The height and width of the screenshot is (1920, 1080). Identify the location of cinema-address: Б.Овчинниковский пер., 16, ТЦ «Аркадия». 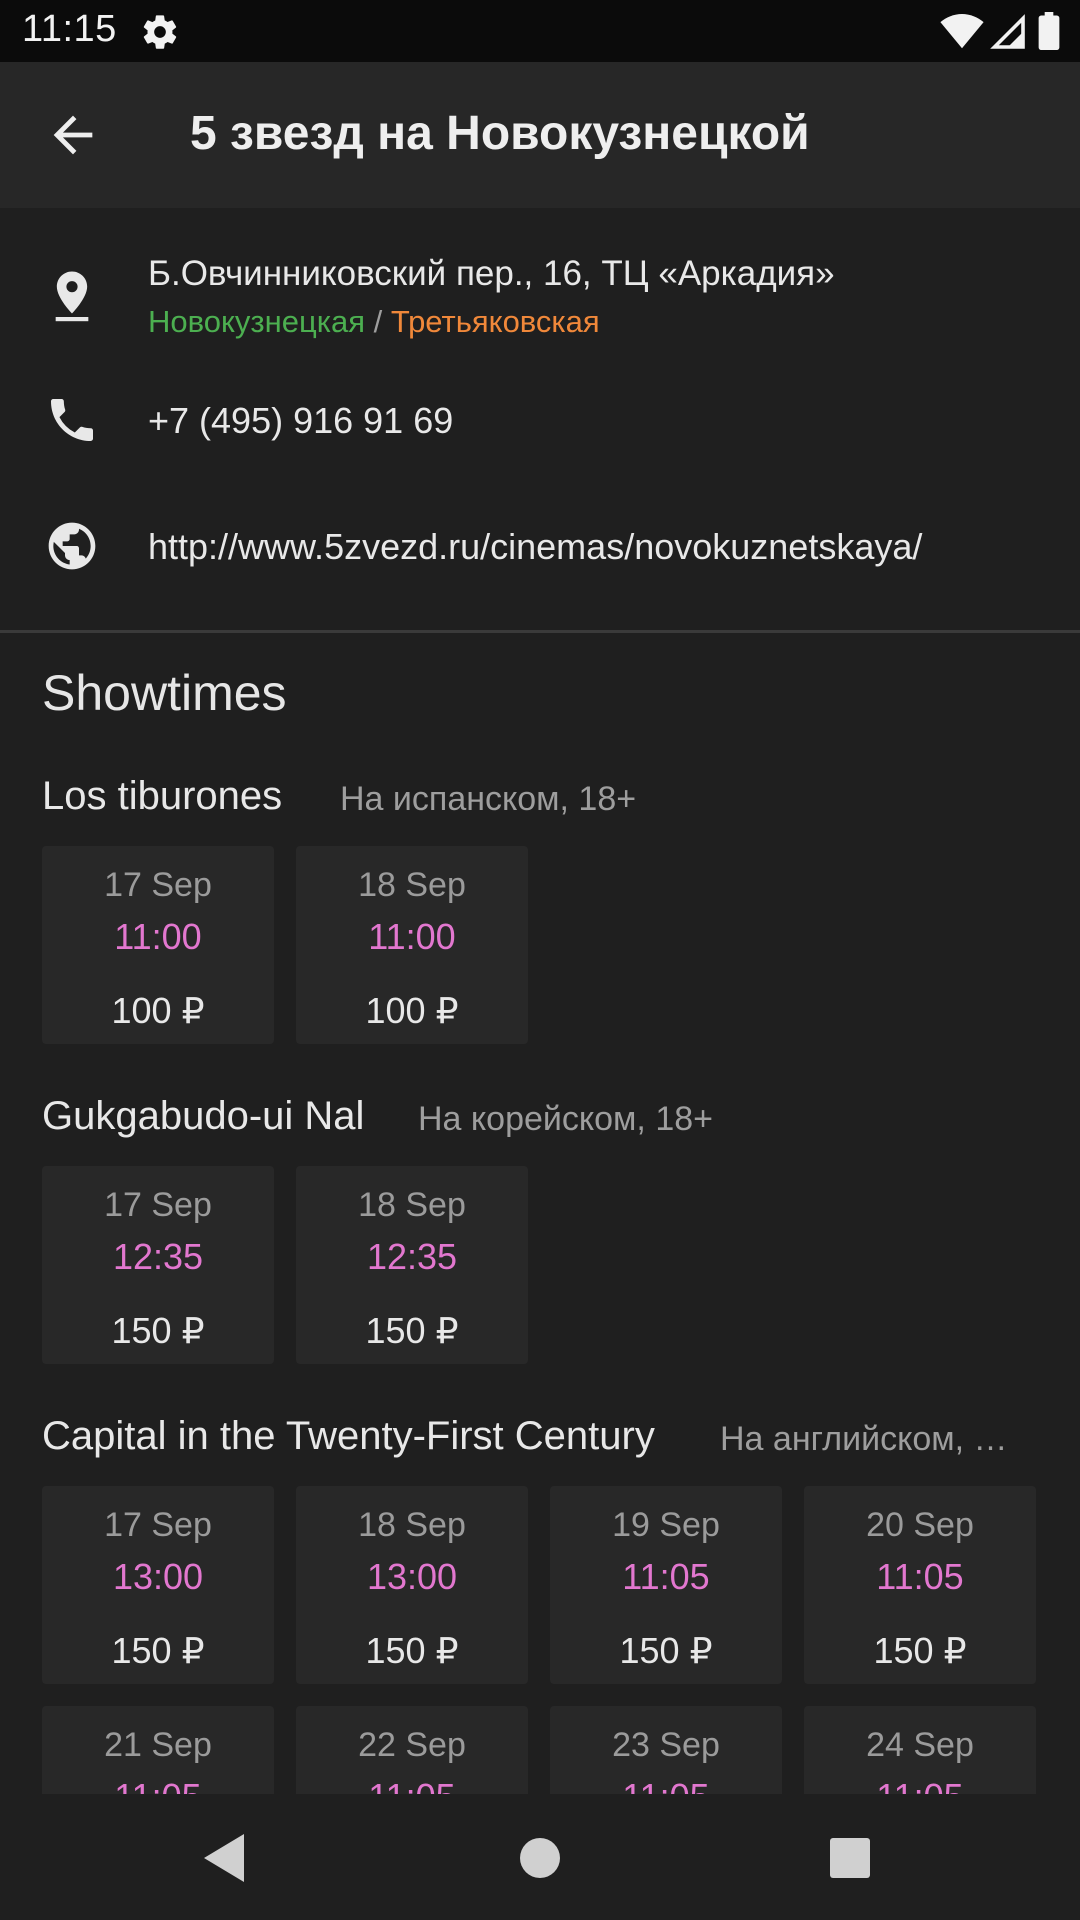
(491, 274).